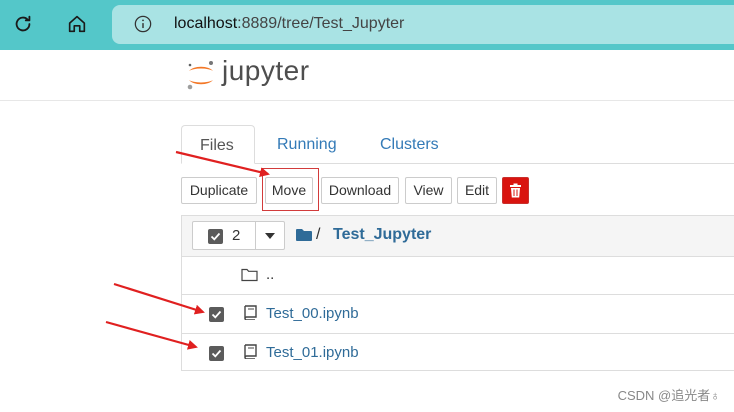 This screenshot has height=412, width=734. I want to click on folder-icon, so click(304, 235).